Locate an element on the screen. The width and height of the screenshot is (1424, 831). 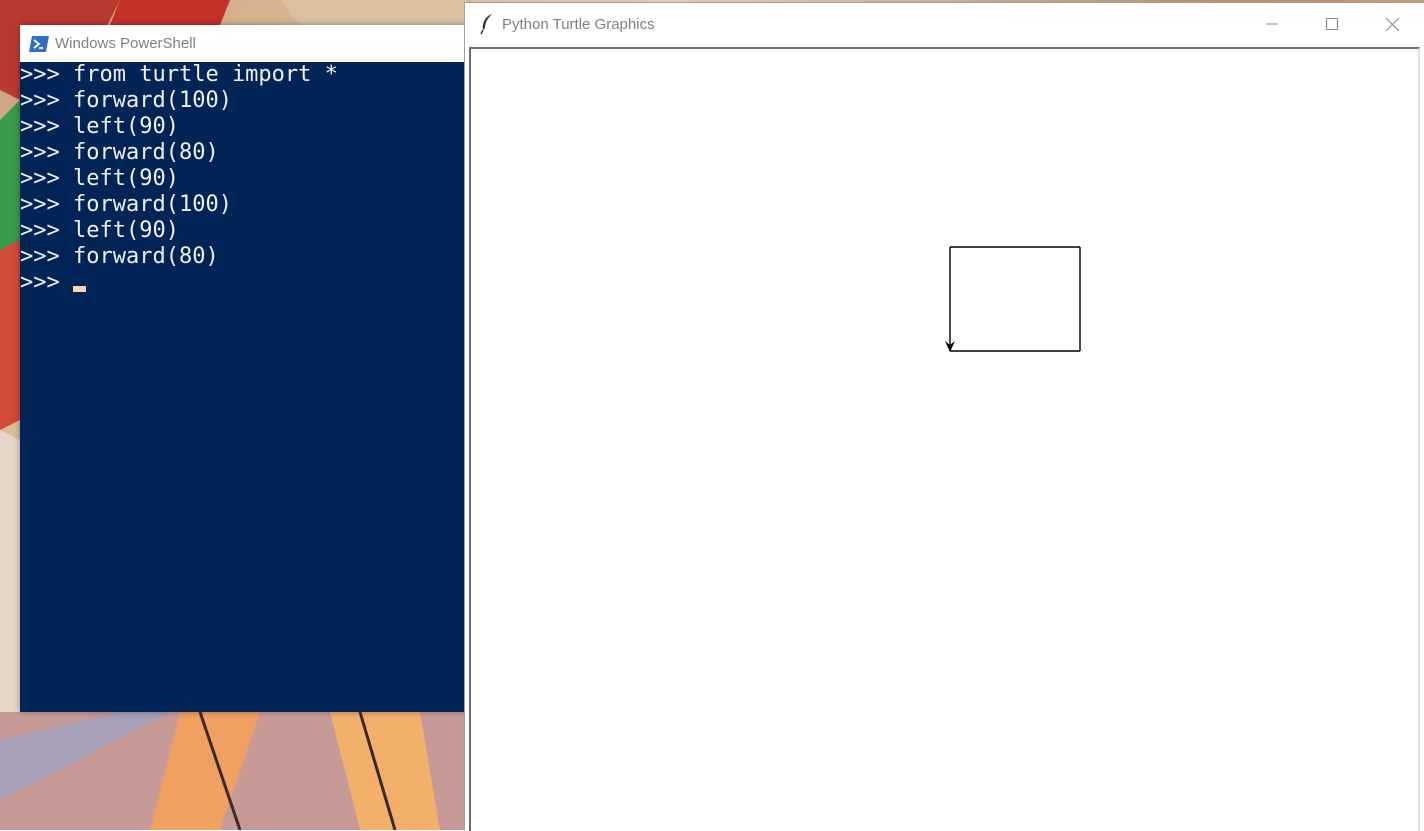
text-cursor is located at coordinates (79, 289).